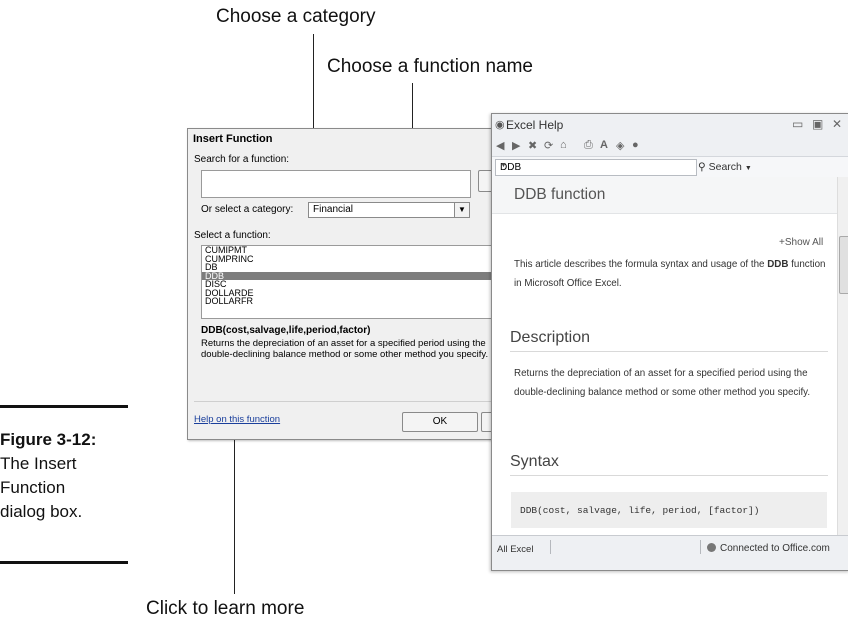  What do you see at coordinates (515, 549) in the screenshot?
I see `status-scope: All Excel` at bounding box center [515, 549].